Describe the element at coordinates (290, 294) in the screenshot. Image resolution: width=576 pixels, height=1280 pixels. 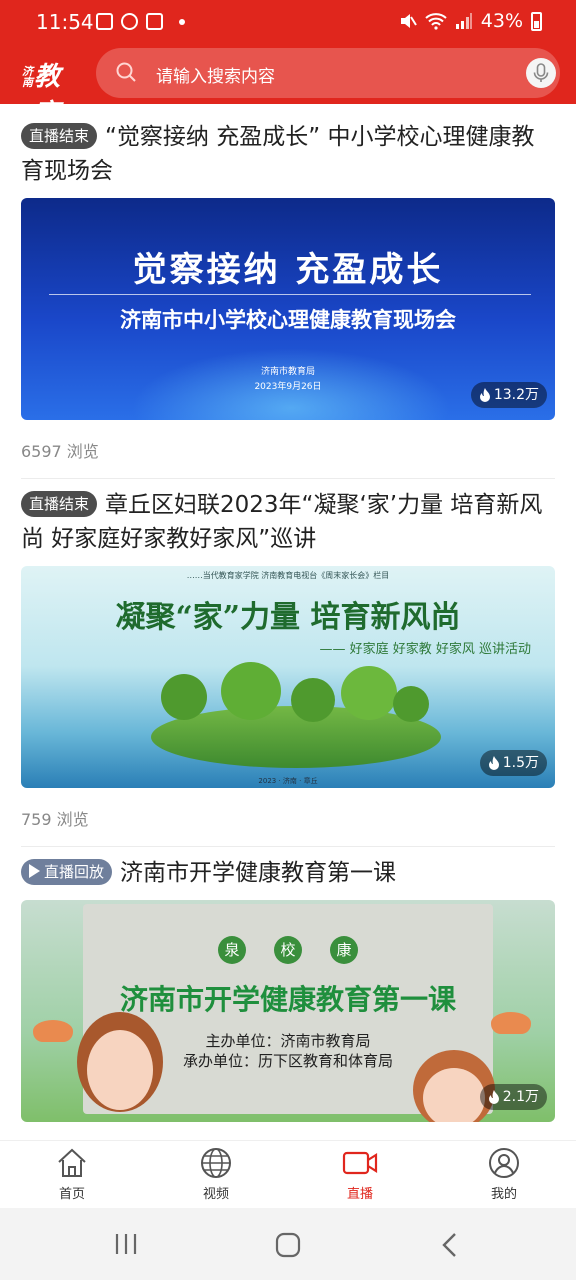
I see `thumb-divider` at that location.